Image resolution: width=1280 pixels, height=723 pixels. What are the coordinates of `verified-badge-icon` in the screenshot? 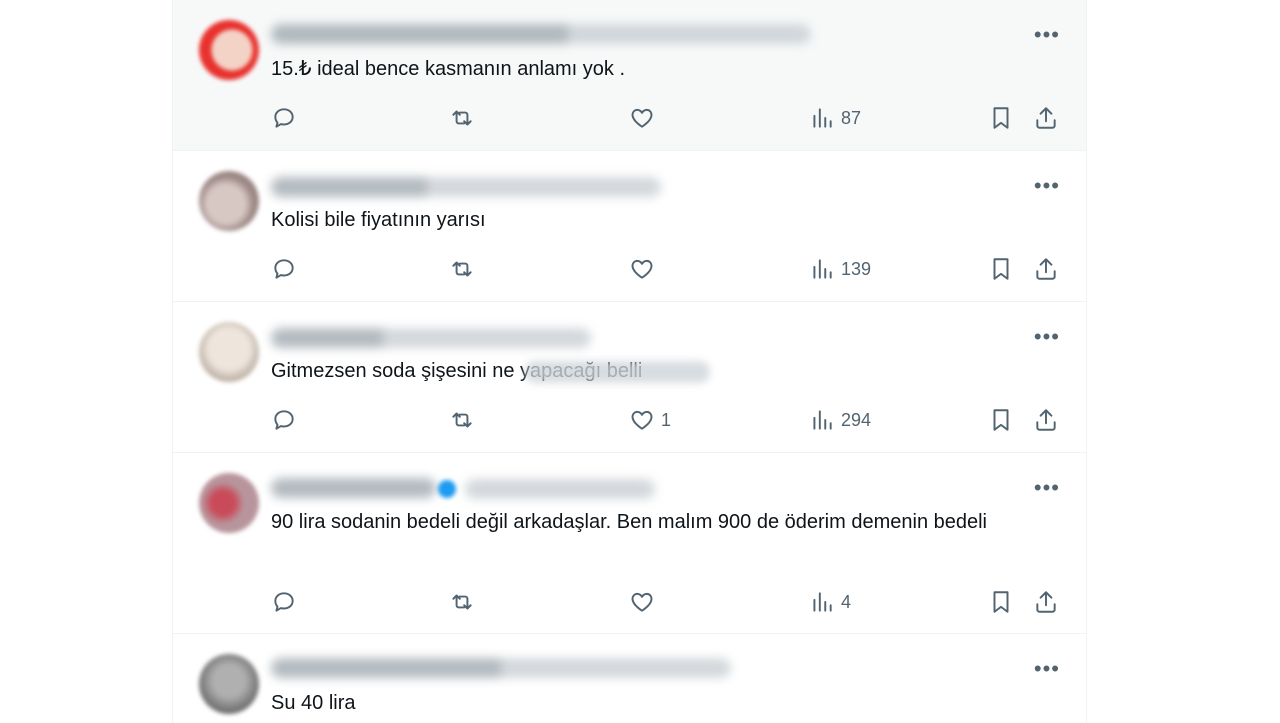 It's located at (447, 489).